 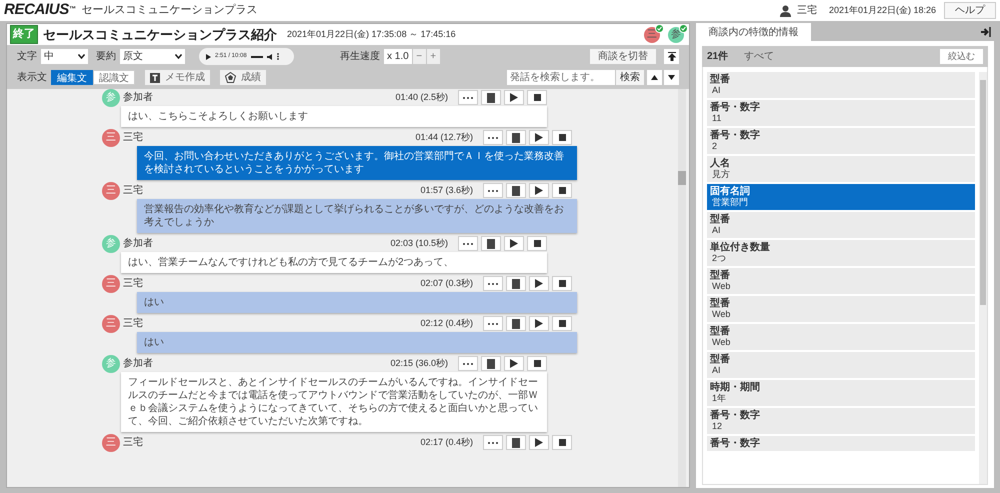 What do you see at coordinates (357, 163) in the screenshot?
I see `speech-bubble: 今回、お問い合わせいただきありがとうございます。御社の営業部門でＡＩを使った業務改善を検討されているということをうかがっています` at bounding box center [357, 163].